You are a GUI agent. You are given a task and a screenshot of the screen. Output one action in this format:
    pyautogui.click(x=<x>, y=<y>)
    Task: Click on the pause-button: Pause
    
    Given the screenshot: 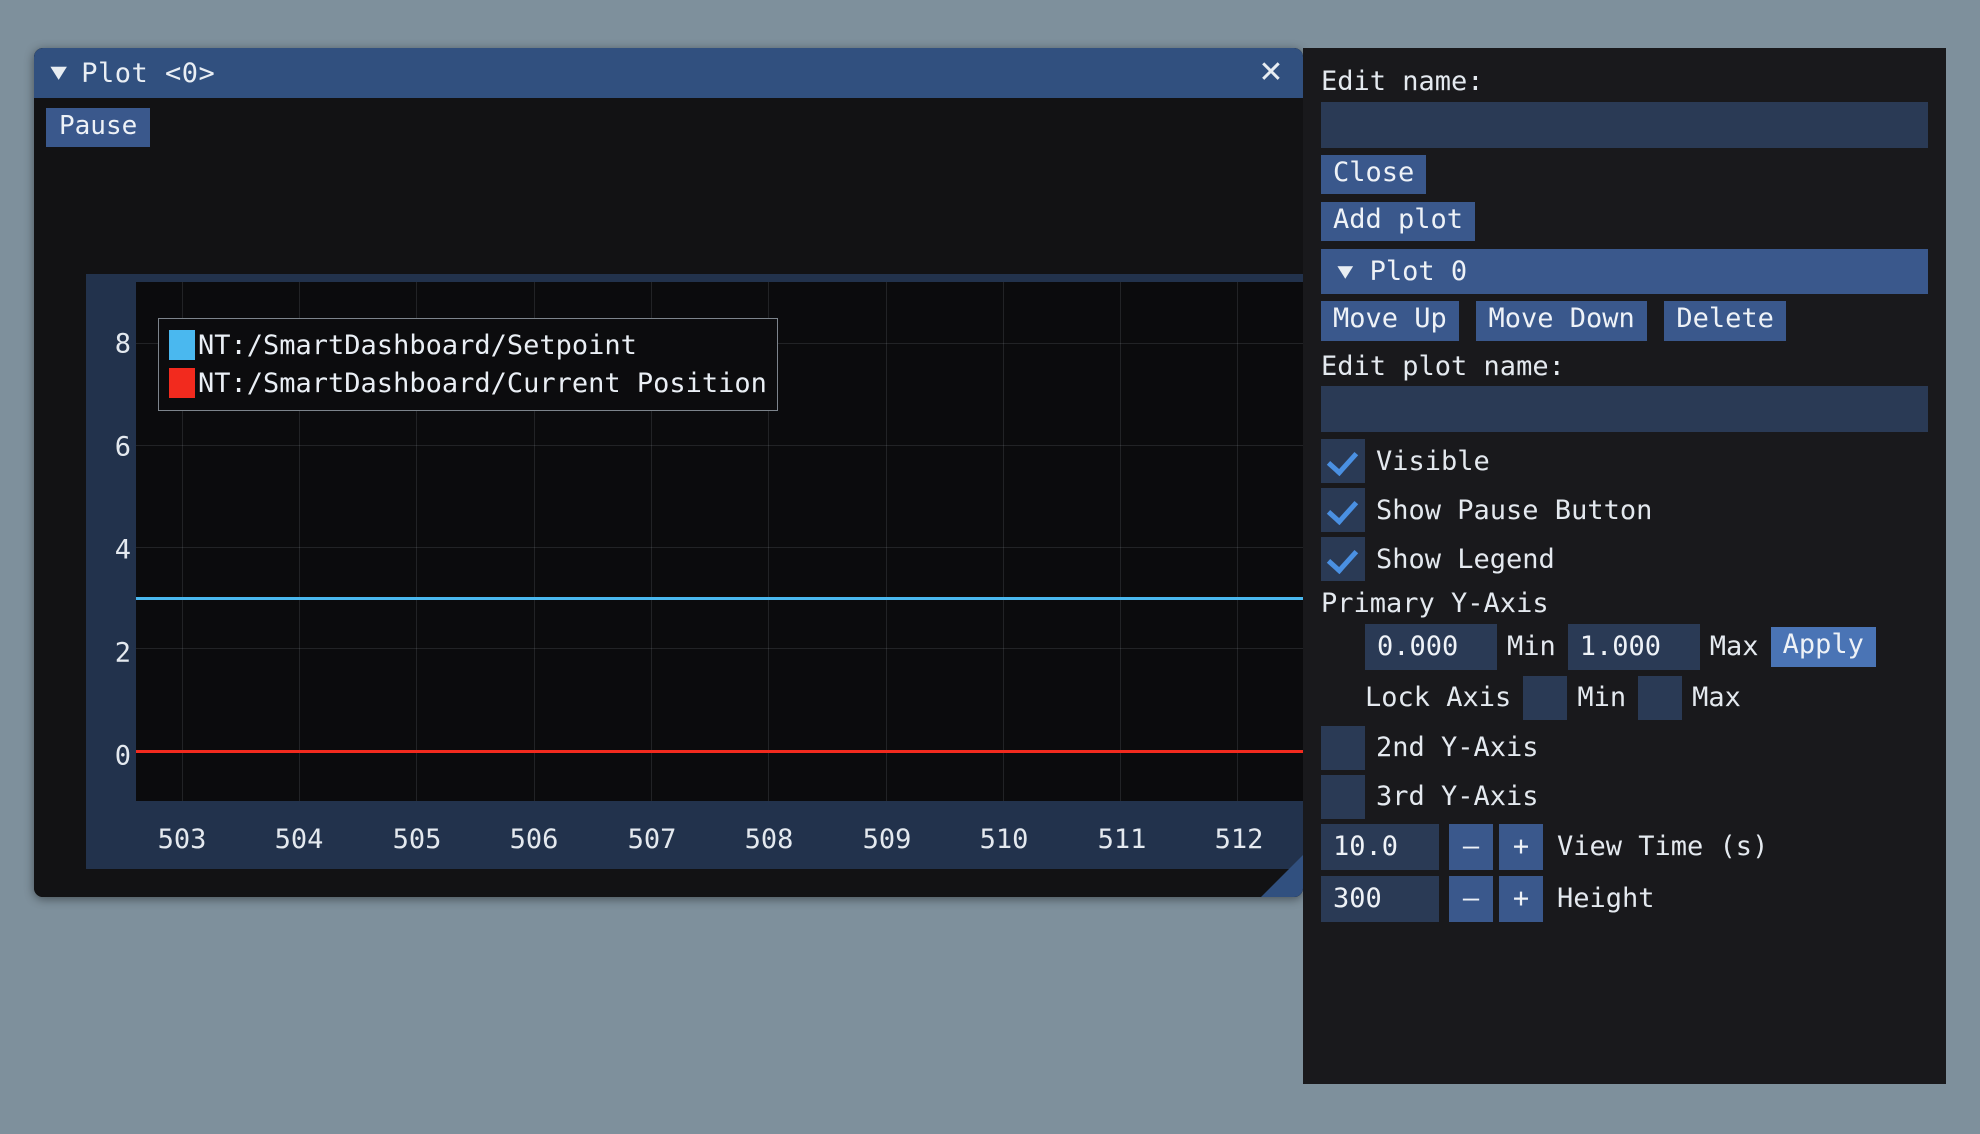 What is the action you would take?
    pyautogui.click(x=98, y=128)
    